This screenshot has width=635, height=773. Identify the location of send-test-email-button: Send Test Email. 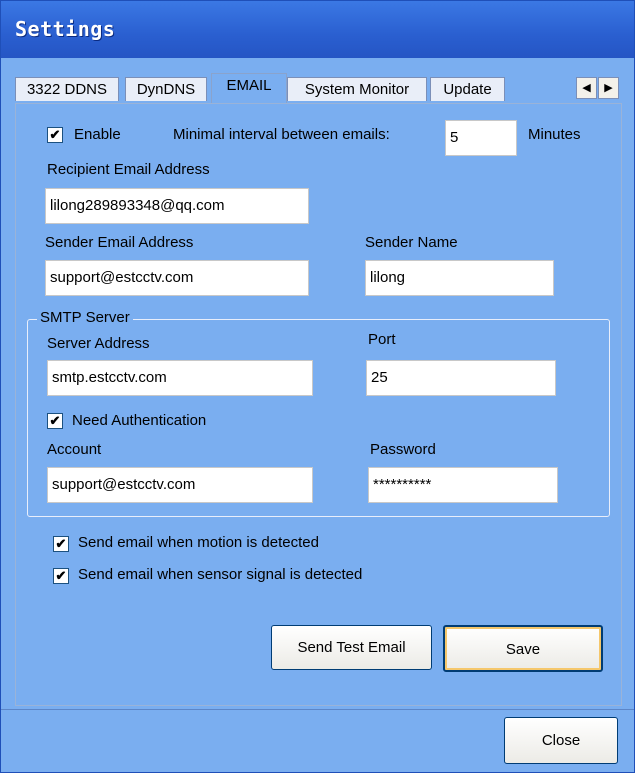
(351, 647).